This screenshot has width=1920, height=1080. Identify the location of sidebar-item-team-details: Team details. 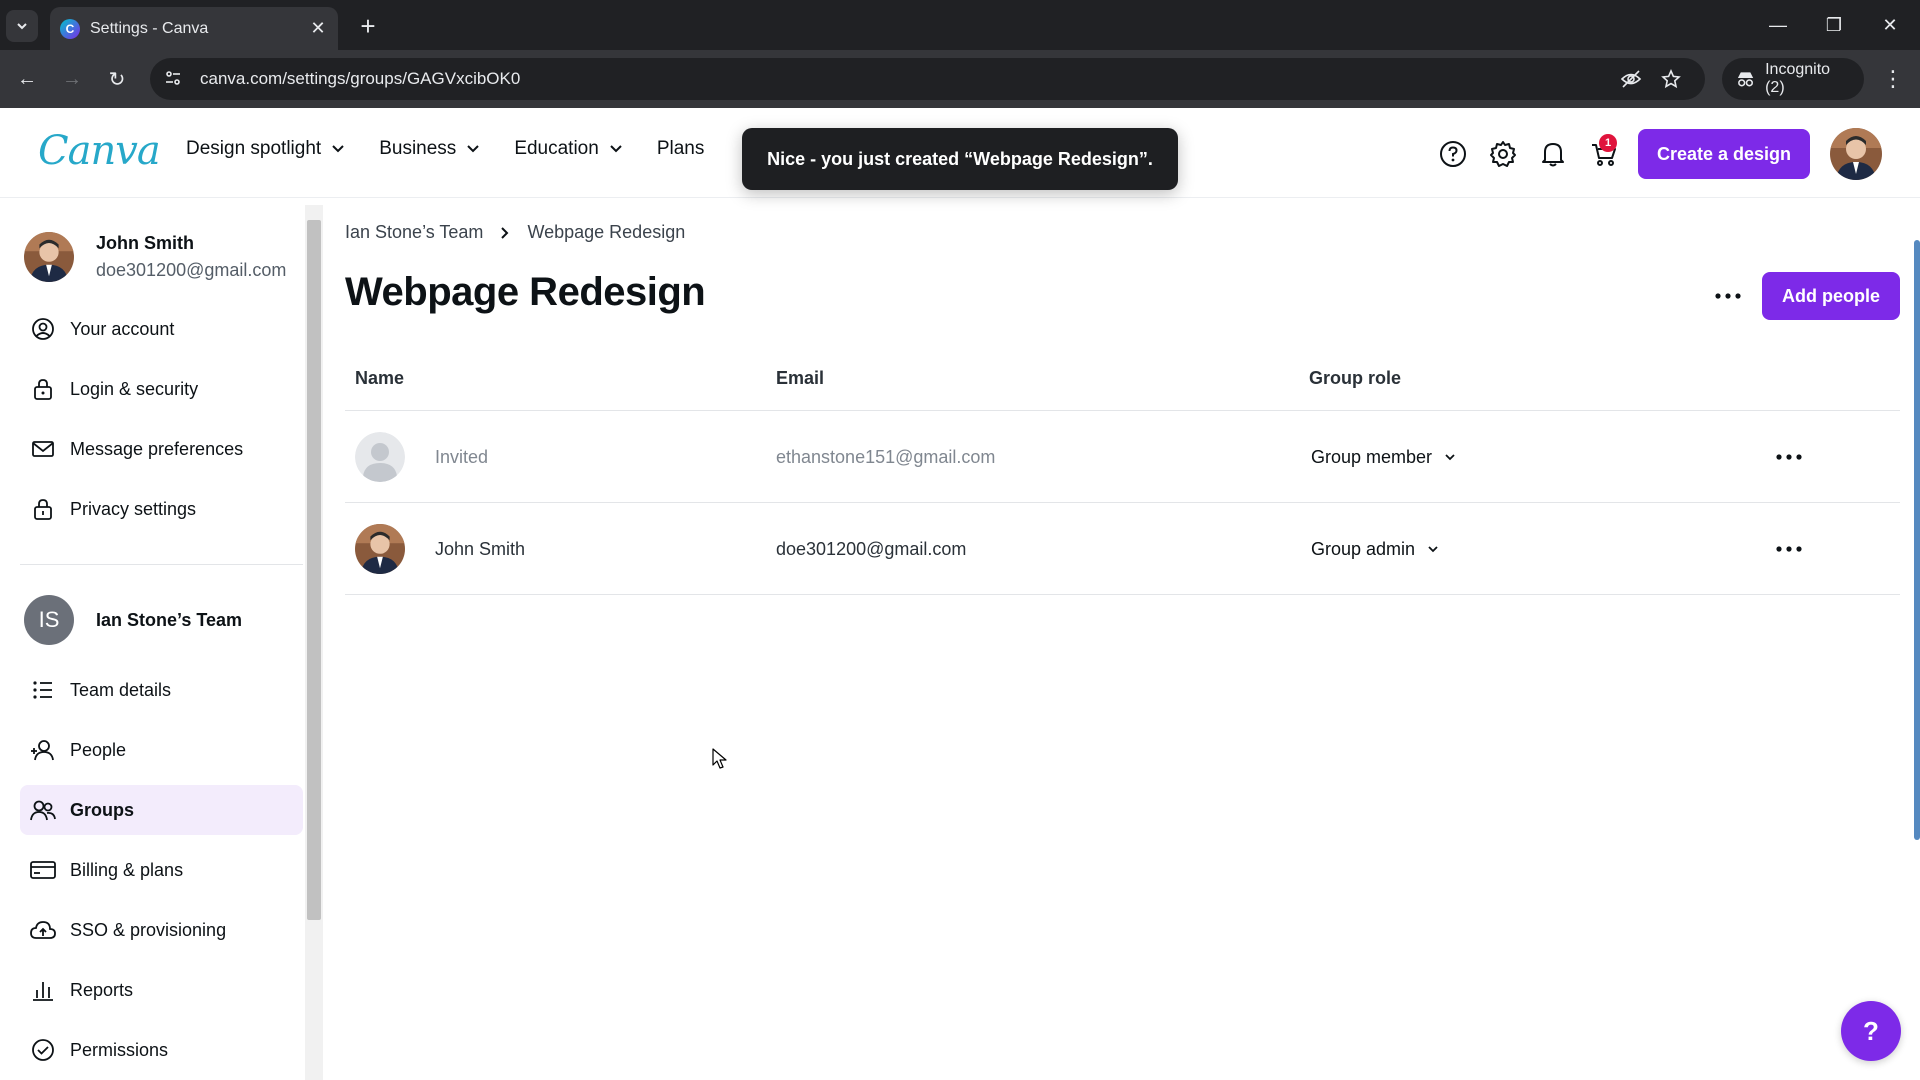
(161, 690).